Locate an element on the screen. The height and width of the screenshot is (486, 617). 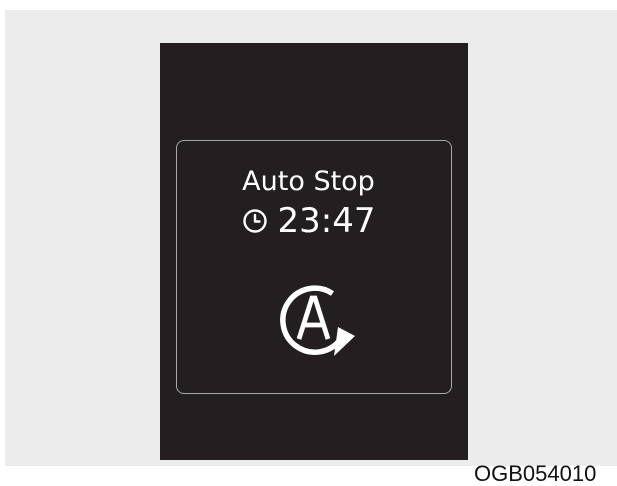
timer-row: 23:47 is located at coordinates (308, 221).